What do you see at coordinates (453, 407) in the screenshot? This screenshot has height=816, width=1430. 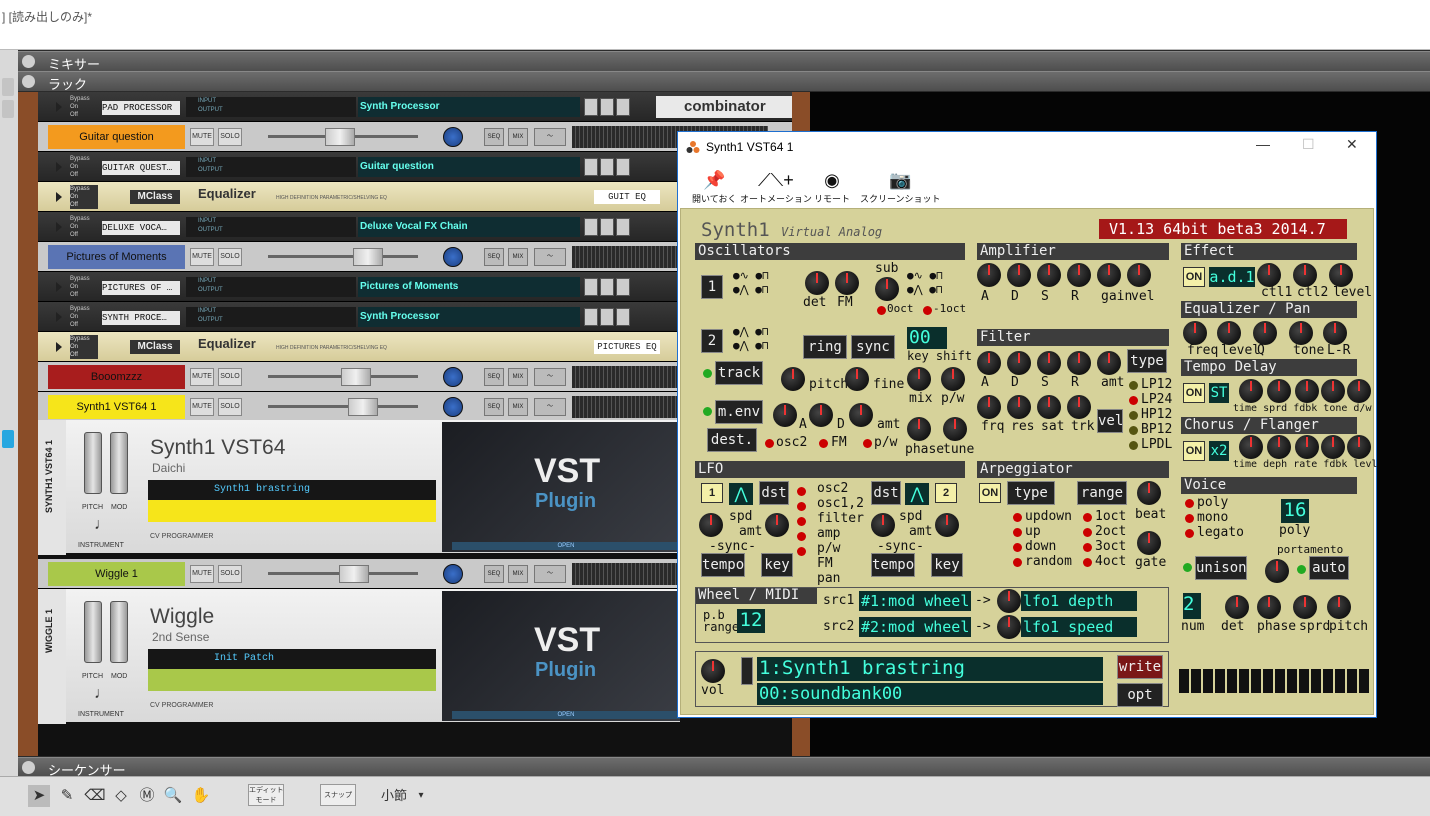 I see `pan-knob` at bounding box center [453, 407].